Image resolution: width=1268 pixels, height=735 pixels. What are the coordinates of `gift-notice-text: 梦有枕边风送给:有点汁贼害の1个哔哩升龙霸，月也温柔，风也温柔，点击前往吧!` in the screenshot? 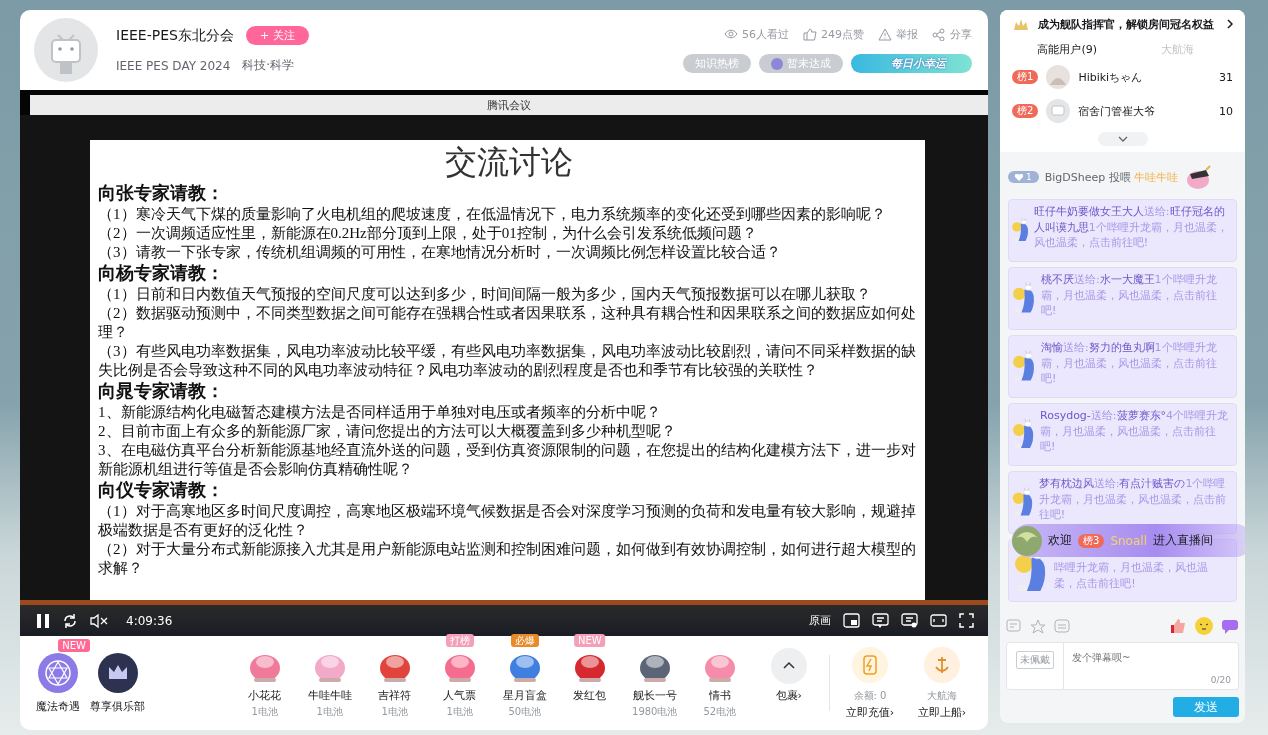 It's located at (1132, 499).